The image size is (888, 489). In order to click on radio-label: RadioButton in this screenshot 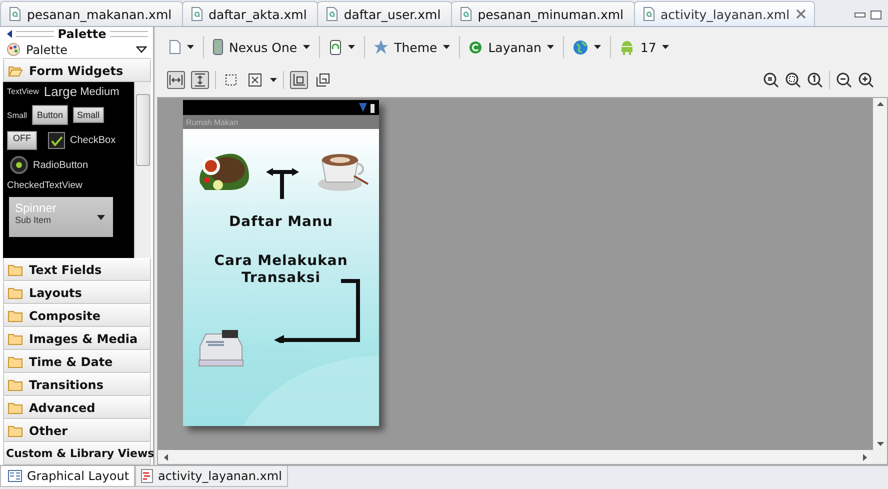, I will do `click(60, 165)`.